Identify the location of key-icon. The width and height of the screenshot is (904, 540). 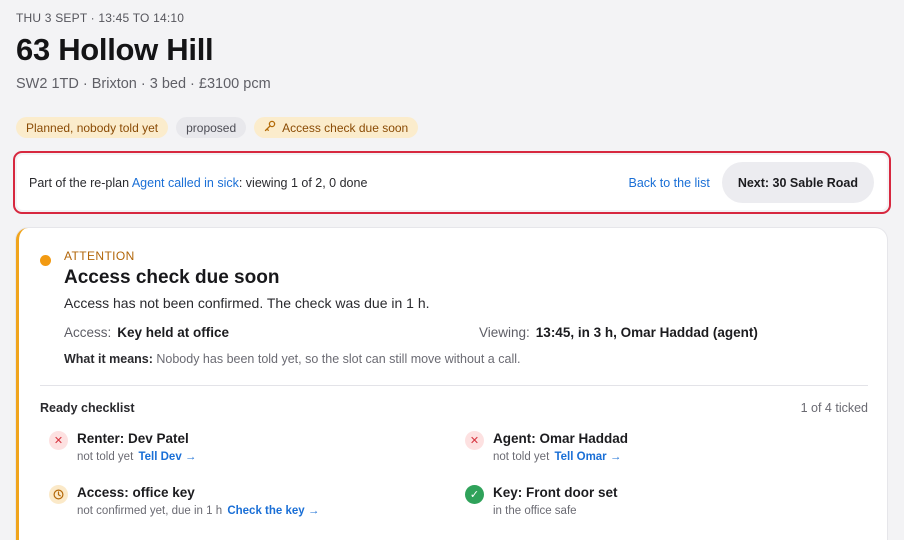
(270, 127).